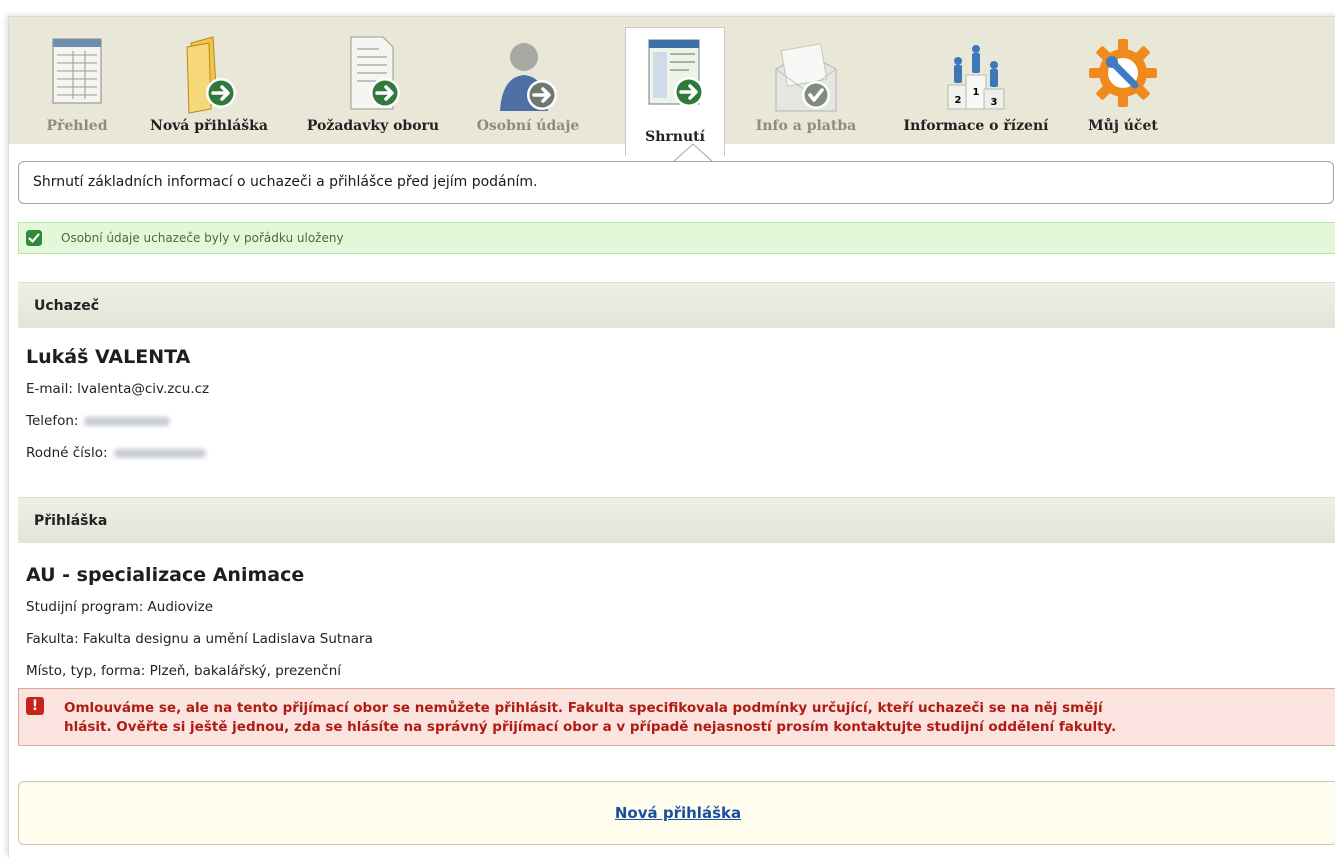 The image size is (1335, 857). I want to click on tab-nova-prihlaska: Nová přihláška, so click(209, 80).